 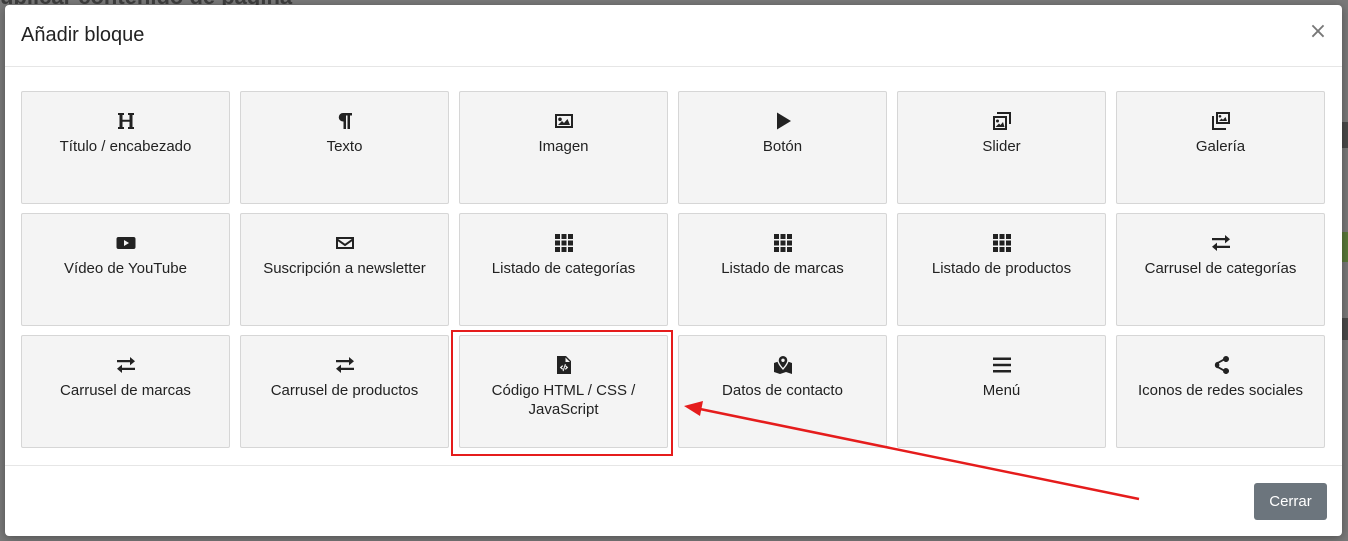 I want to click on heading-icon, so click(x=126, y=121).